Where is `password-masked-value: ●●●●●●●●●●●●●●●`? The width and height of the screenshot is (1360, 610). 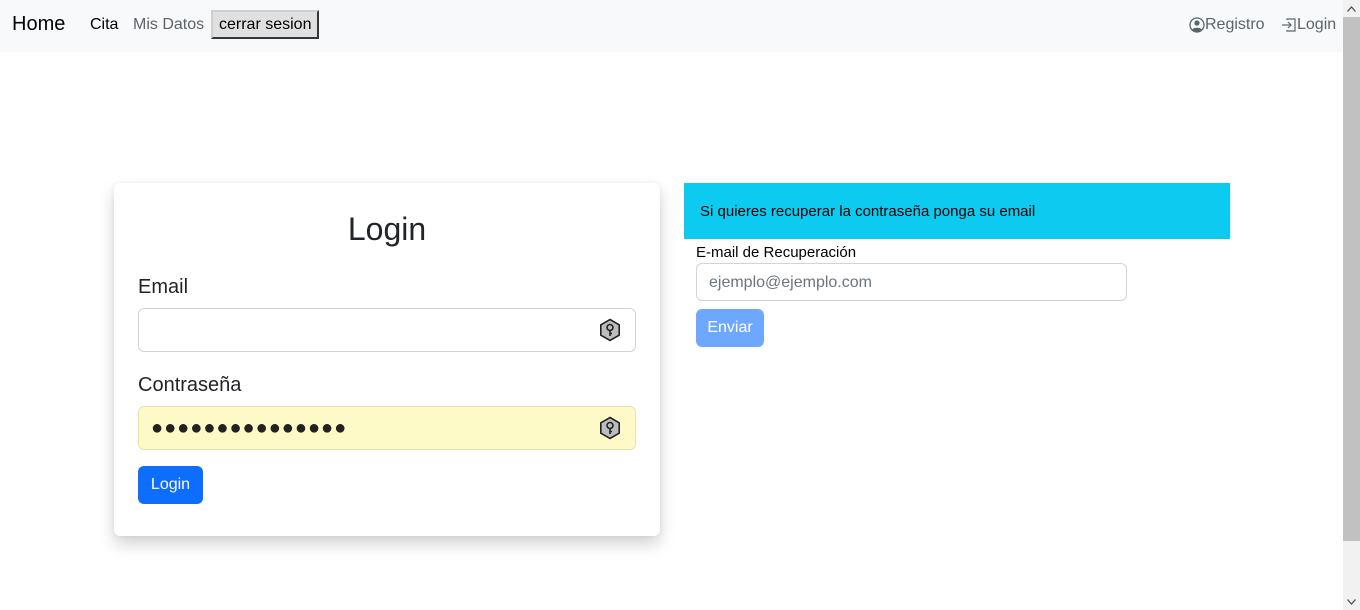
password-masked-value: ●●●●●●●●●●●●●●● is located at coordinates (249, 428).